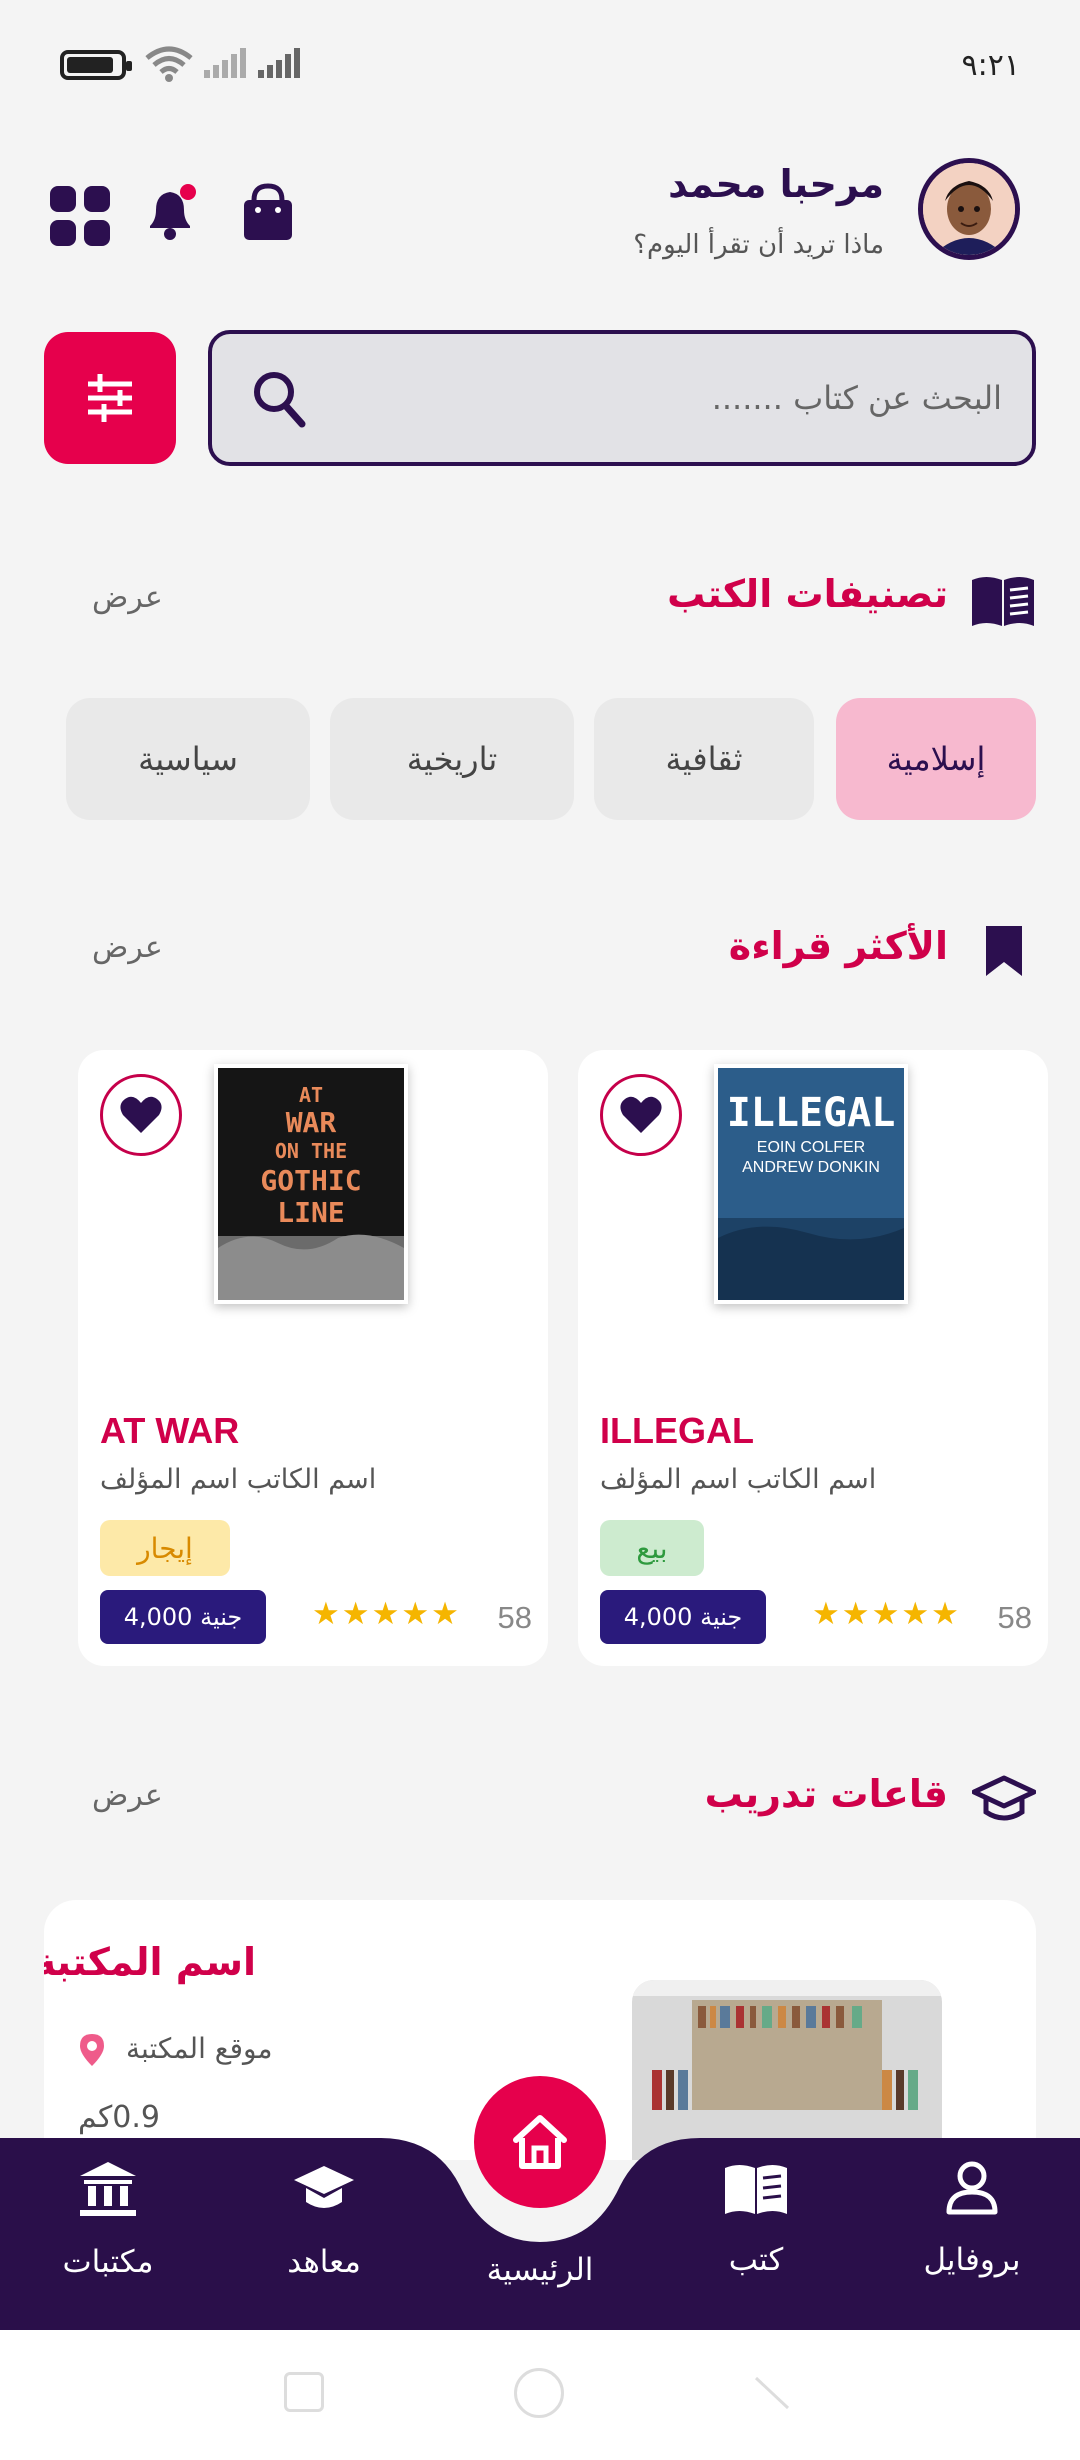 Image resolution: width=1080 pixels, height=2460 pixels. What do you see at coordinates (268, 212) in the screenshot?
I see `shopping-bag-icon` at bounding box center [268, 212].